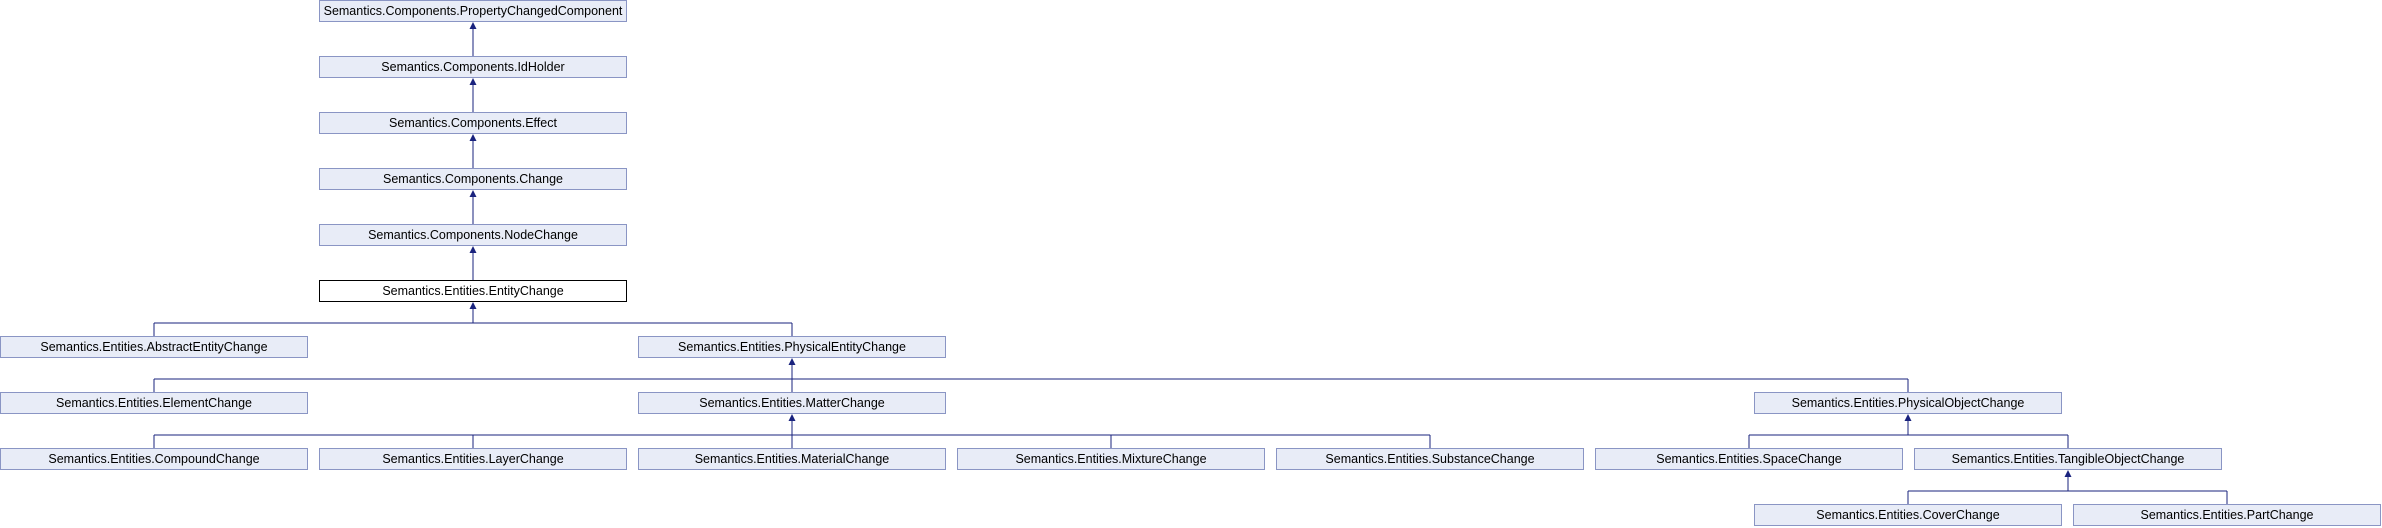  Describe the element at coordinates (1430, 459) in the screenshot. I see `node-substance-change: Semantics.Entities.SubstanceChange` at that location.